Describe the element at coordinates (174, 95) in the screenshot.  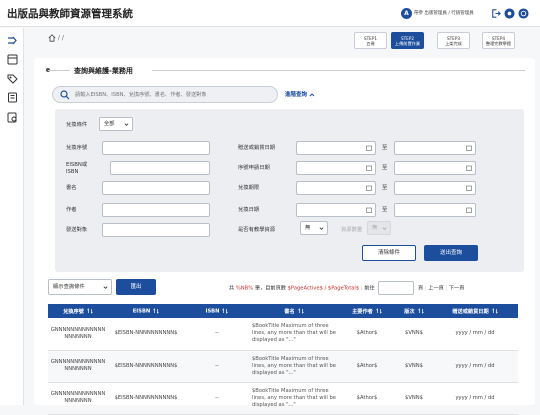
I see `search-input` at that location.